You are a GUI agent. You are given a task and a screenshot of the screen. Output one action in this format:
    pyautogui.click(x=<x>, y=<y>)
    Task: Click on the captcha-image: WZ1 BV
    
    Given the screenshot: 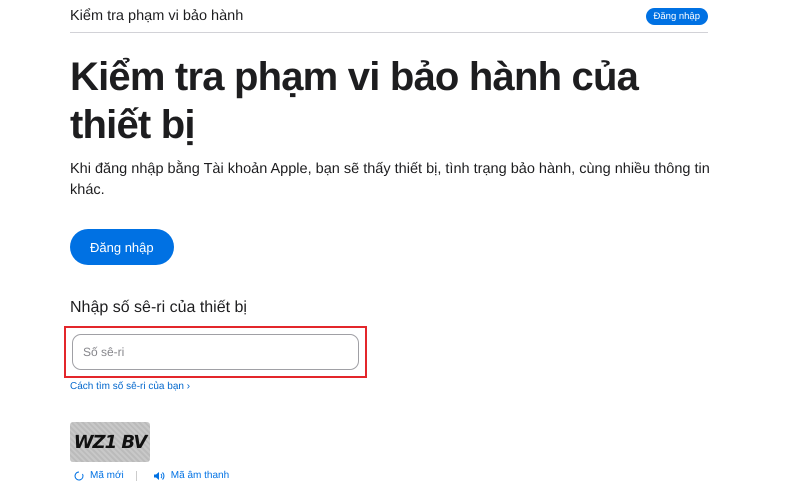 What is the action you would take?
    pyautogui.click(x=110, y=442)
    